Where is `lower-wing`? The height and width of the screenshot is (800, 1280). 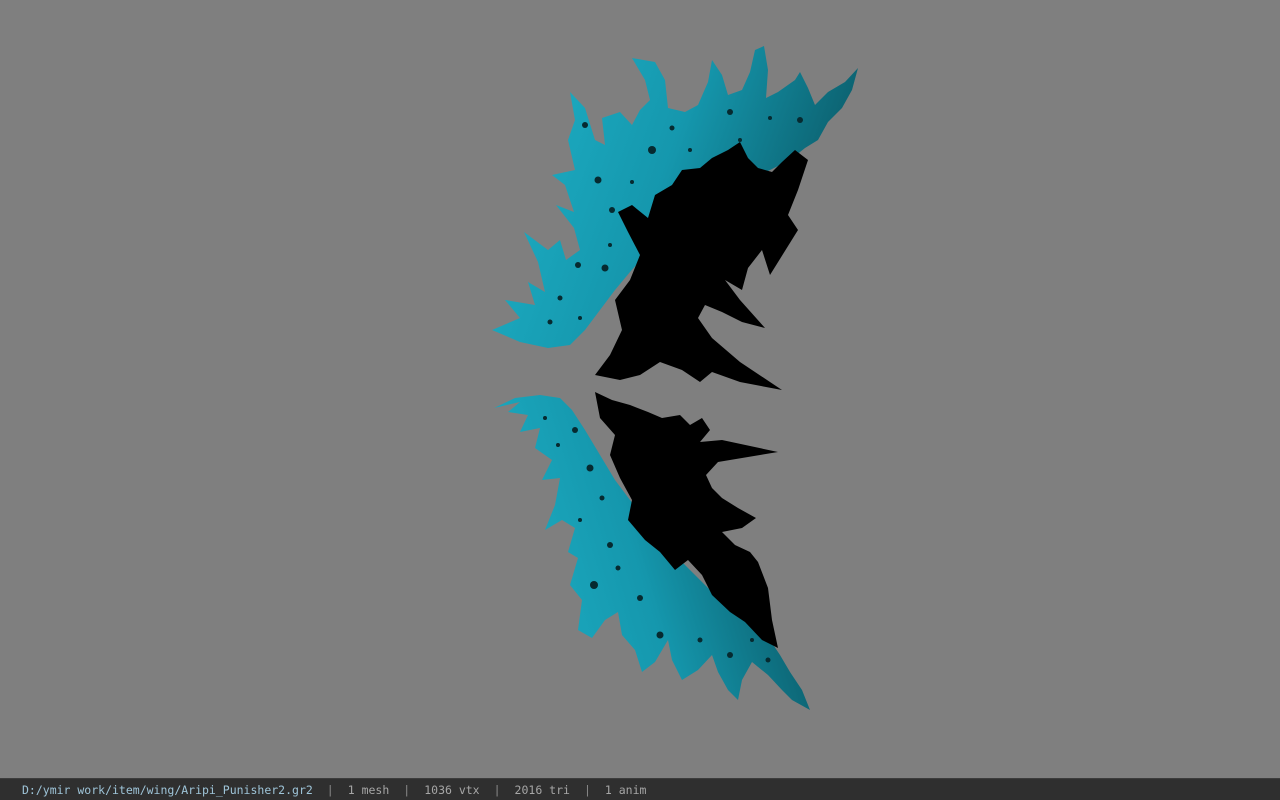
lower-wing is located at coordinates (652, 551).